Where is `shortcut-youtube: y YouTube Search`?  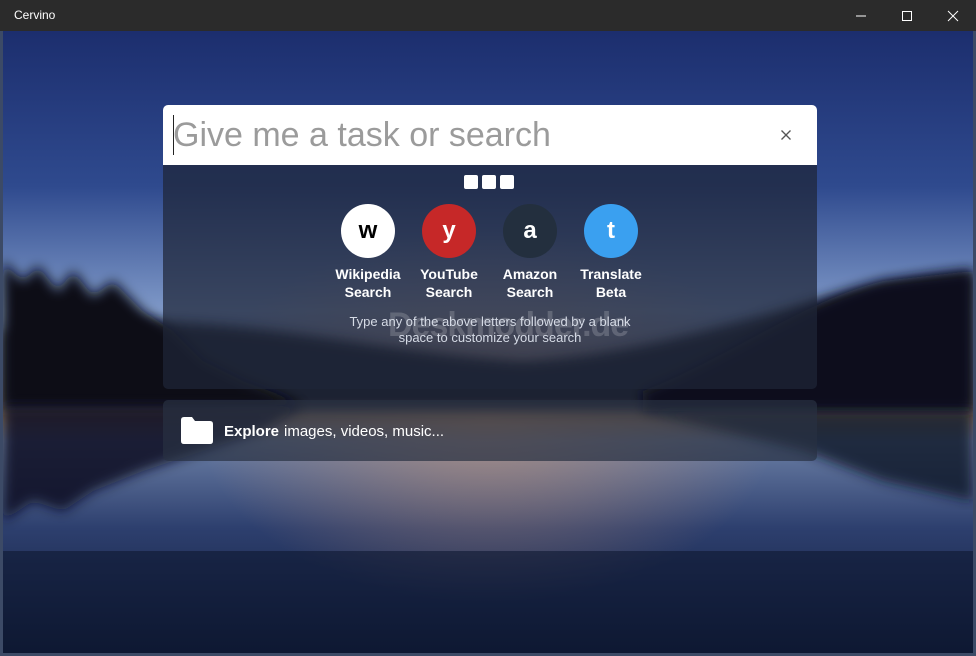
shortcut-youtube: y YouTube Search is located at coordinates (449, 252).